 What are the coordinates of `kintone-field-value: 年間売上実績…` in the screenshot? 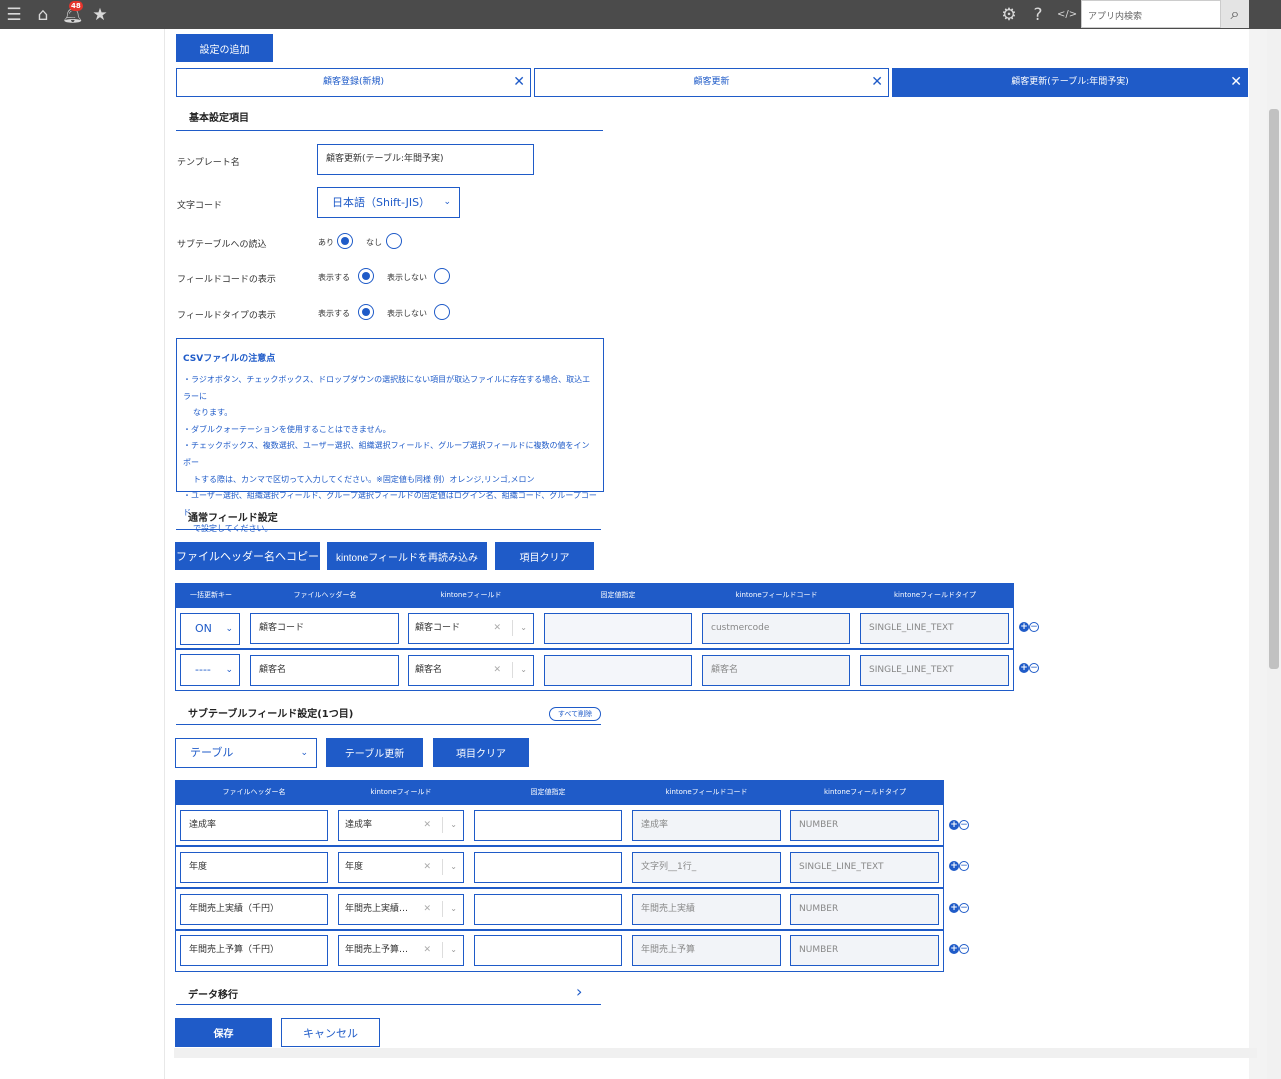 It's located at (377, 909).